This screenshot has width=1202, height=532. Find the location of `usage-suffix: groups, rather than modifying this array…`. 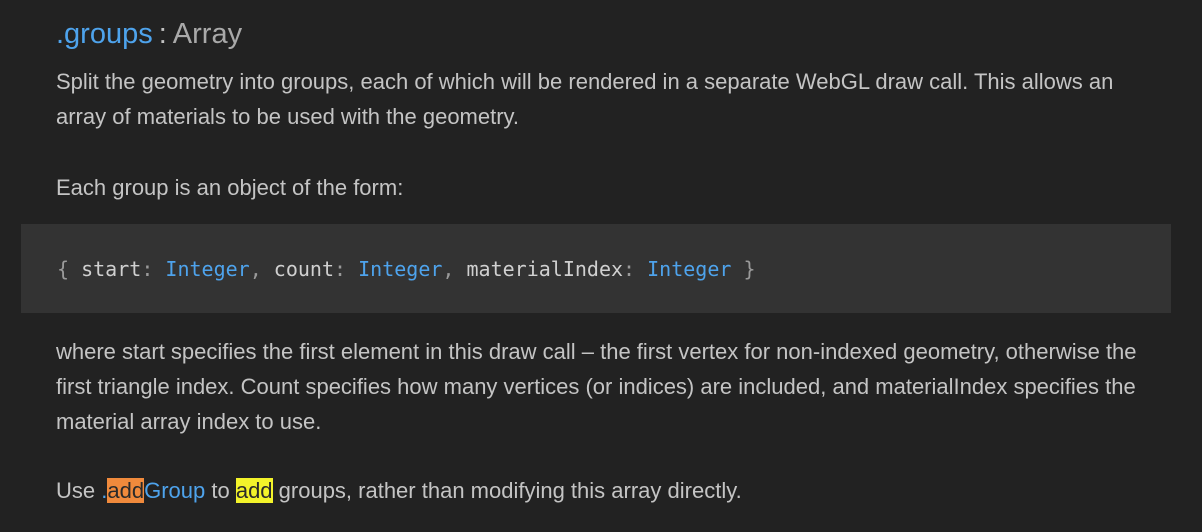

usage-suffix: groups, rather than modifying this array… is located at coordinates (507, 490).